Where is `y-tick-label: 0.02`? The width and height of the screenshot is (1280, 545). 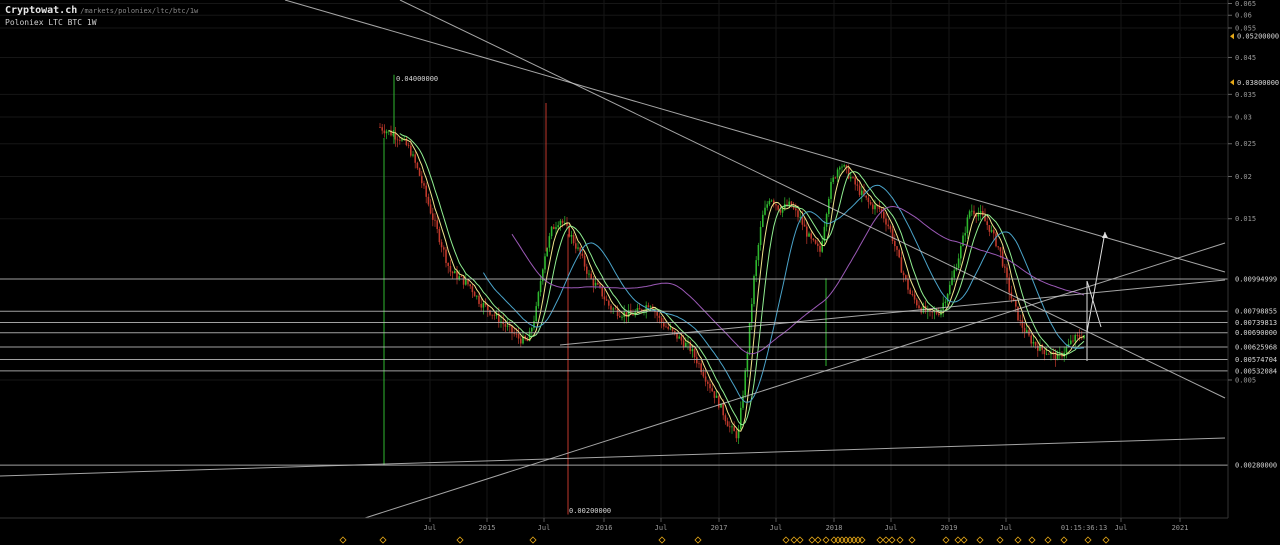 y-tick-label: 0.02 is located at coordinates (1243, 177).